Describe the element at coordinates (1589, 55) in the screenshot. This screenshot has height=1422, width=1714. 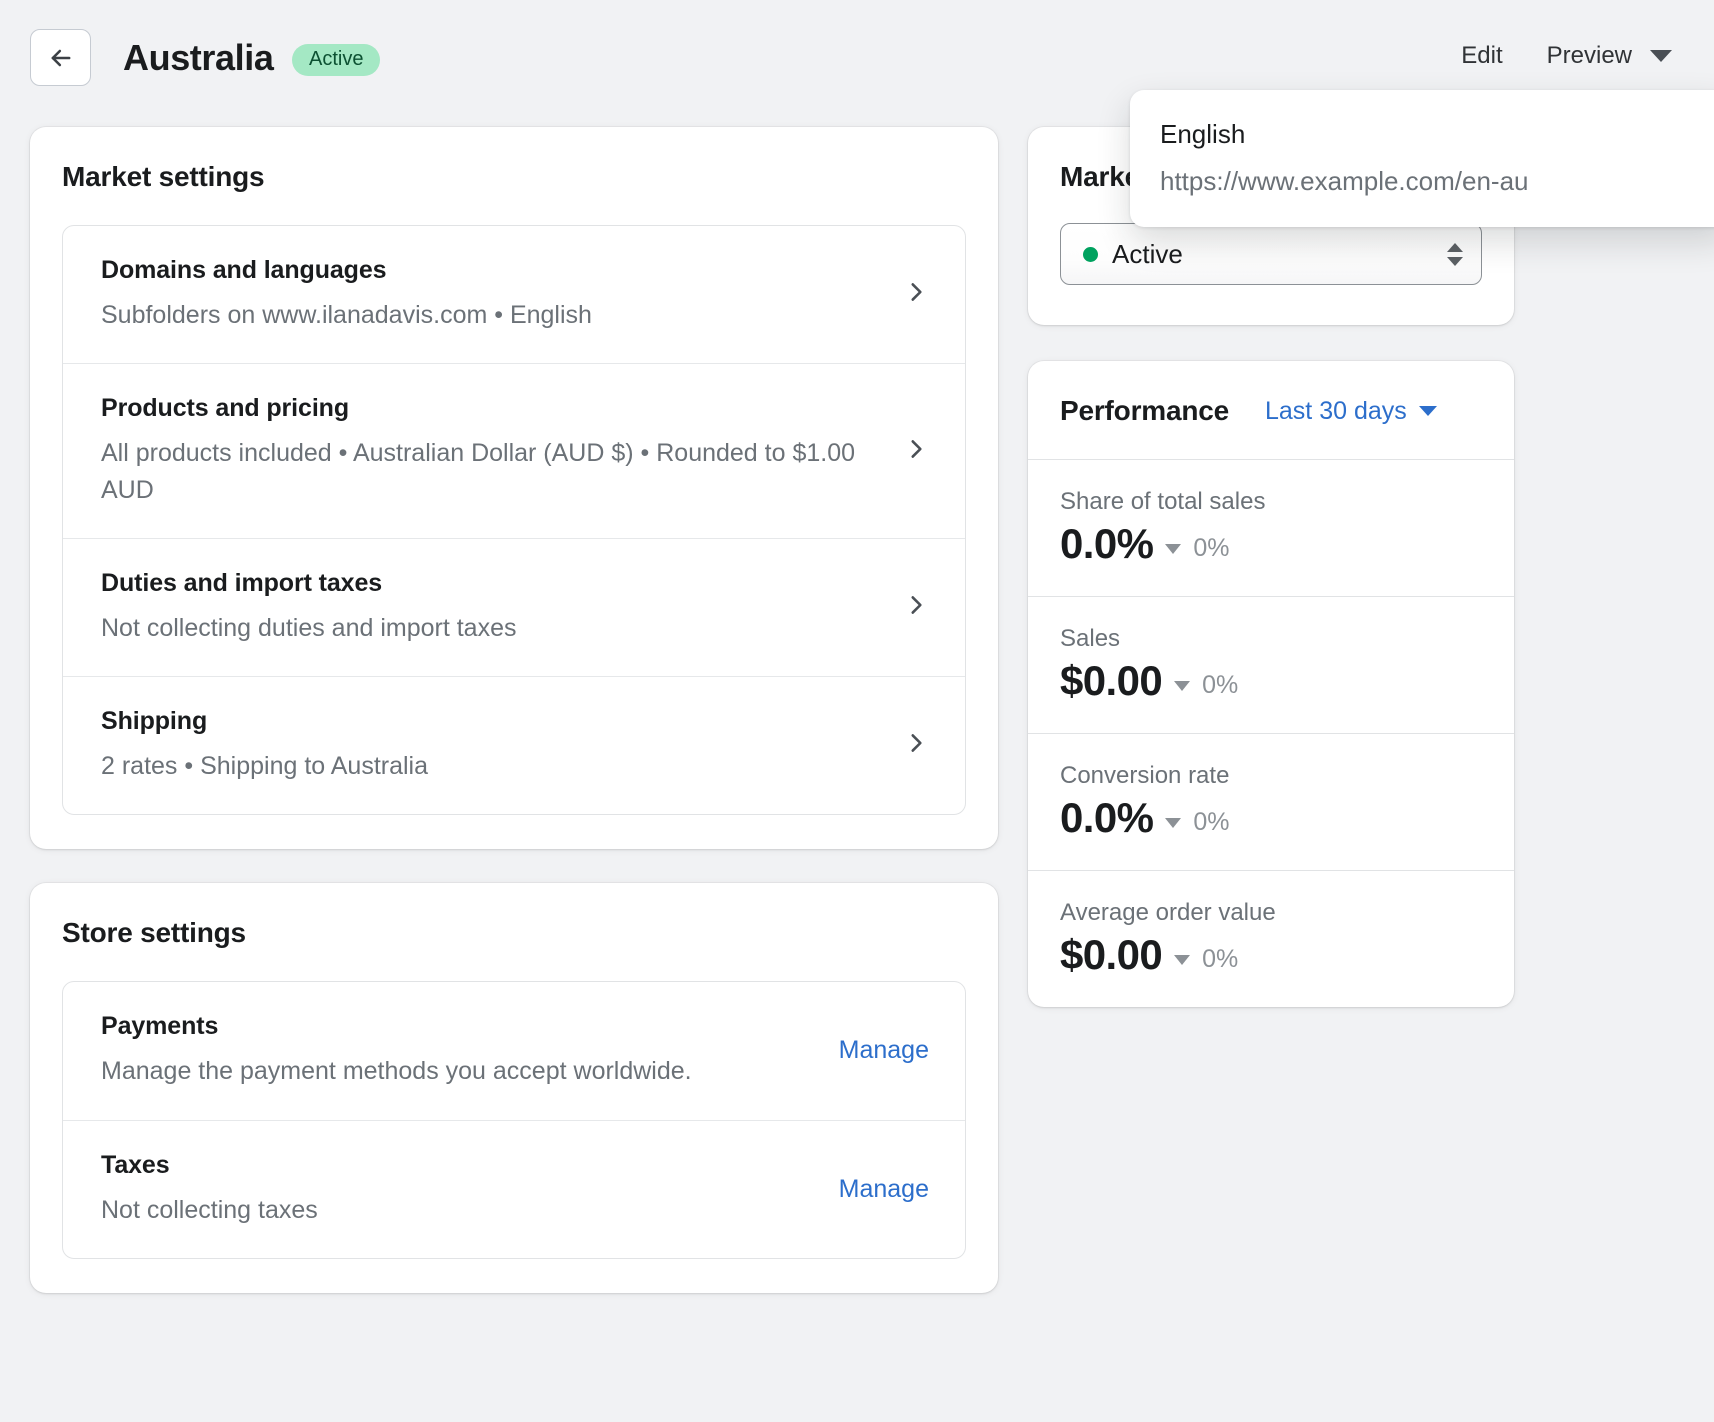
I see `preview-label: Preview` at that location.